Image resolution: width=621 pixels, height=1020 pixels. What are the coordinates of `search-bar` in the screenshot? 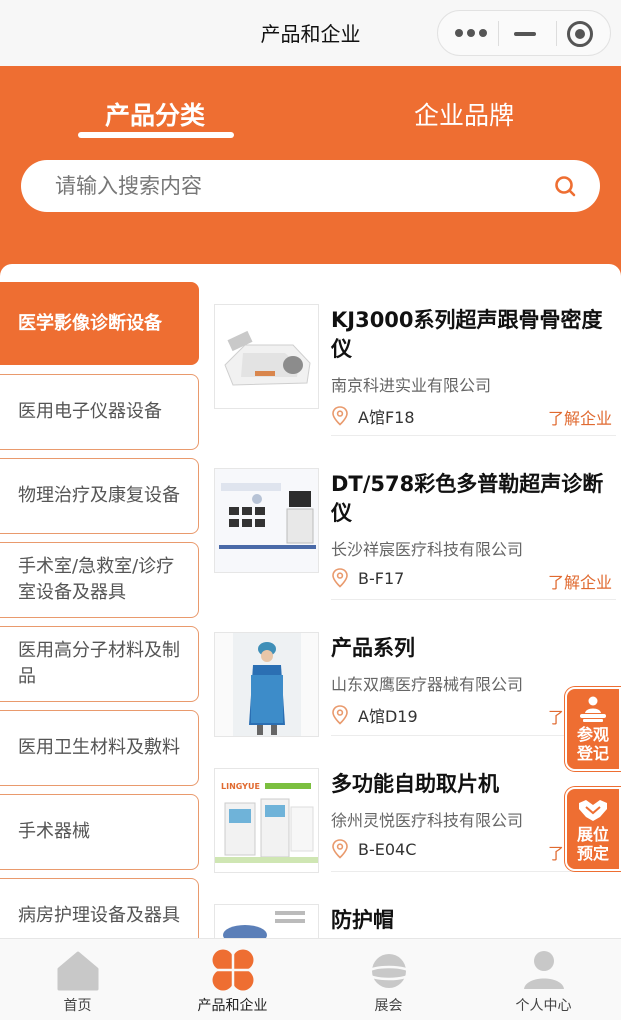 It's located at (310, 186).